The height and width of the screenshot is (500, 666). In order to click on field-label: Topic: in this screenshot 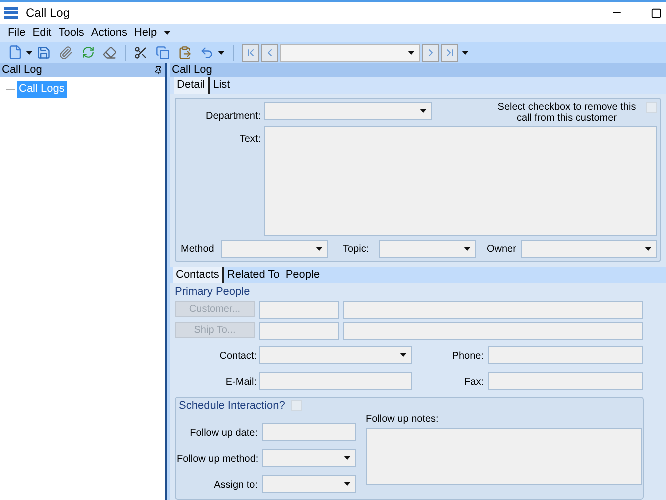, I will do `click(356, 249)`.